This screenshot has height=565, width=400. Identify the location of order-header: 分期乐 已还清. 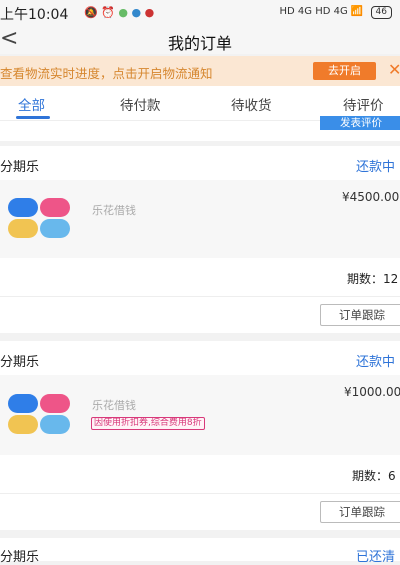
(200, 551).